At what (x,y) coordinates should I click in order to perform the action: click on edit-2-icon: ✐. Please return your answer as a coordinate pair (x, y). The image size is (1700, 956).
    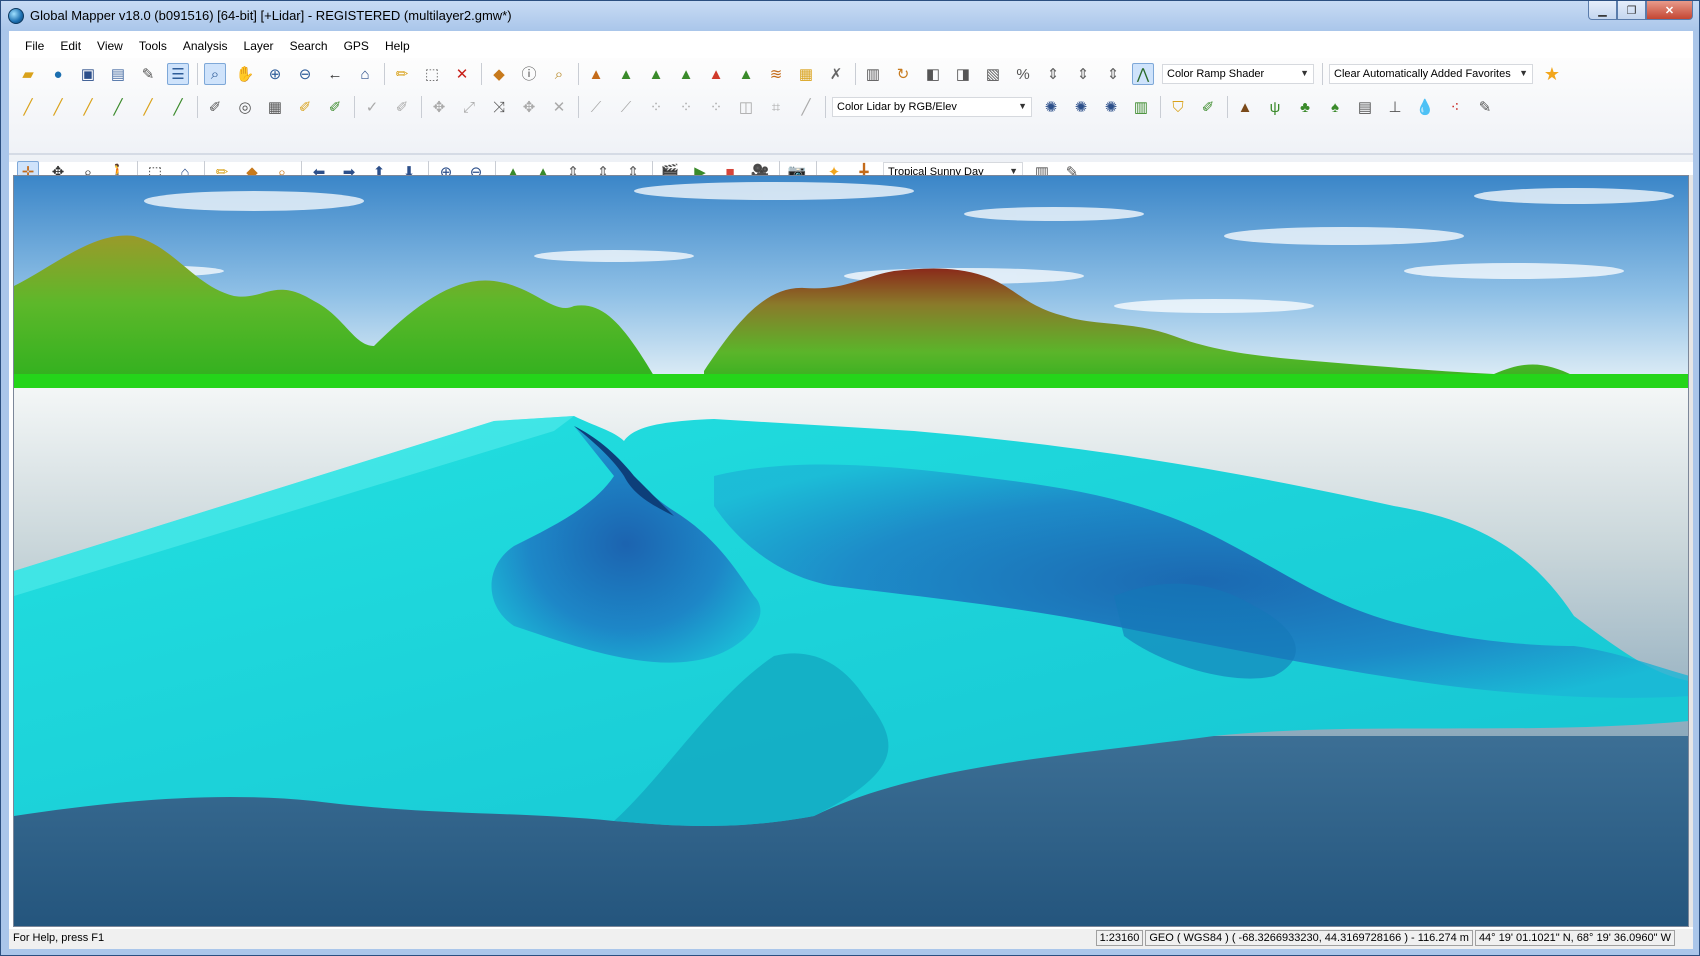
    Looking at the image, I should click on (305, 107).